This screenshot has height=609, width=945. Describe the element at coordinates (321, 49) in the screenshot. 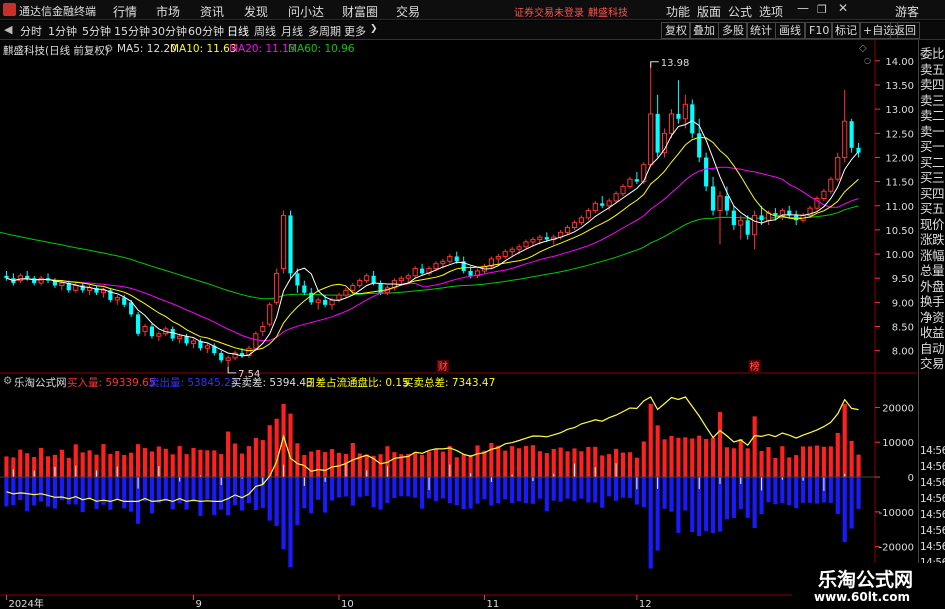

I see `ma60-value: MA60: 10.96` at that location.